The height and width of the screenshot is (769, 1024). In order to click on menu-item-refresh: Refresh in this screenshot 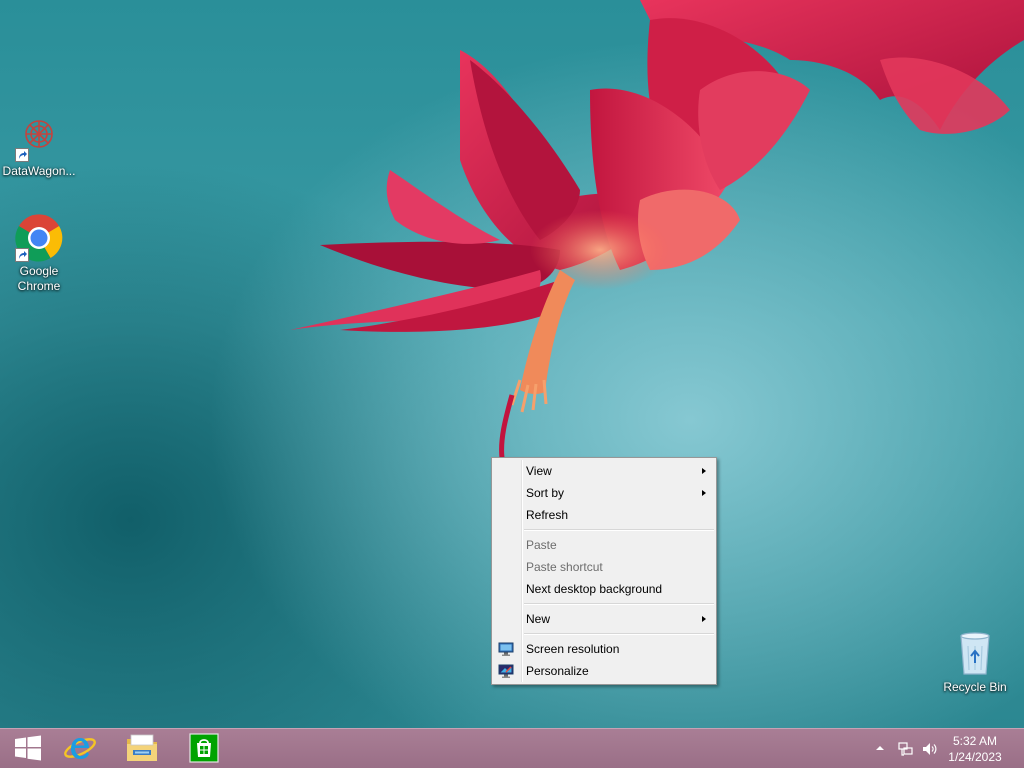, I will do `click(604, 515)`.